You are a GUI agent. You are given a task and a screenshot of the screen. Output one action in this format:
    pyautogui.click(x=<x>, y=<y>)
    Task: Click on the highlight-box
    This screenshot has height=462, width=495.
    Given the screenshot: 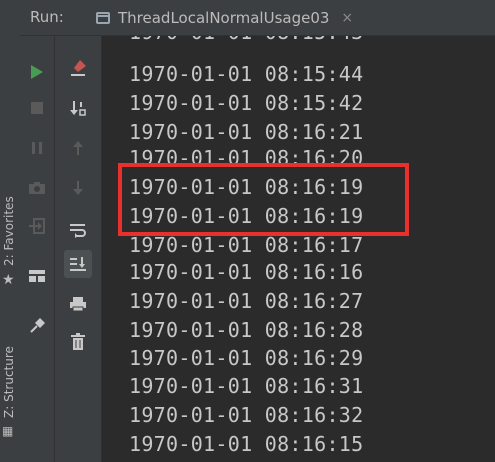 What is the action you would take?
    pyautogui.click(x=263, y=199)
    